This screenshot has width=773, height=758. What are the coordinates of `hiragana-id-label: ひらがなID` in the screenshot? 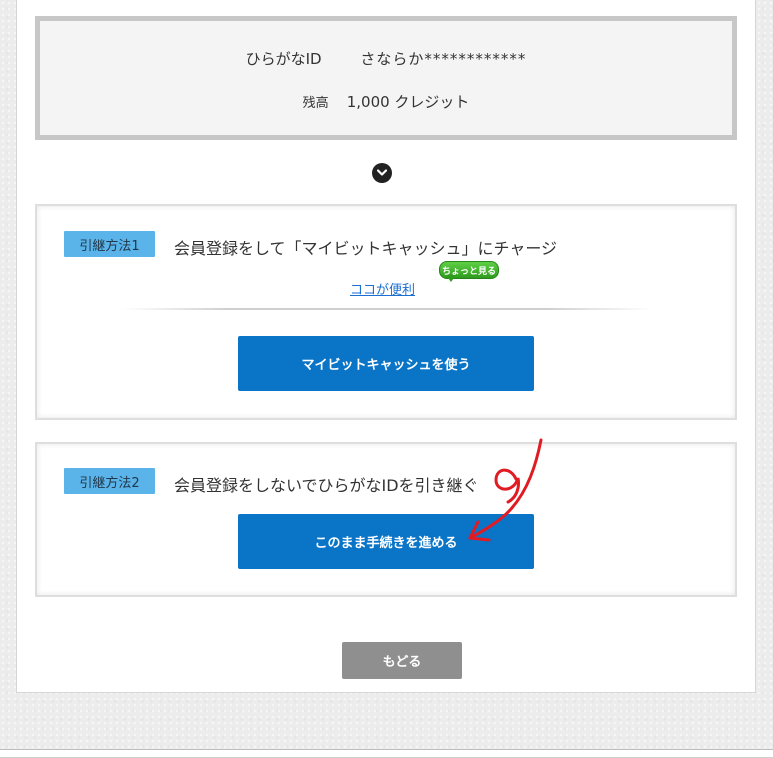 It's located at (283, 59).